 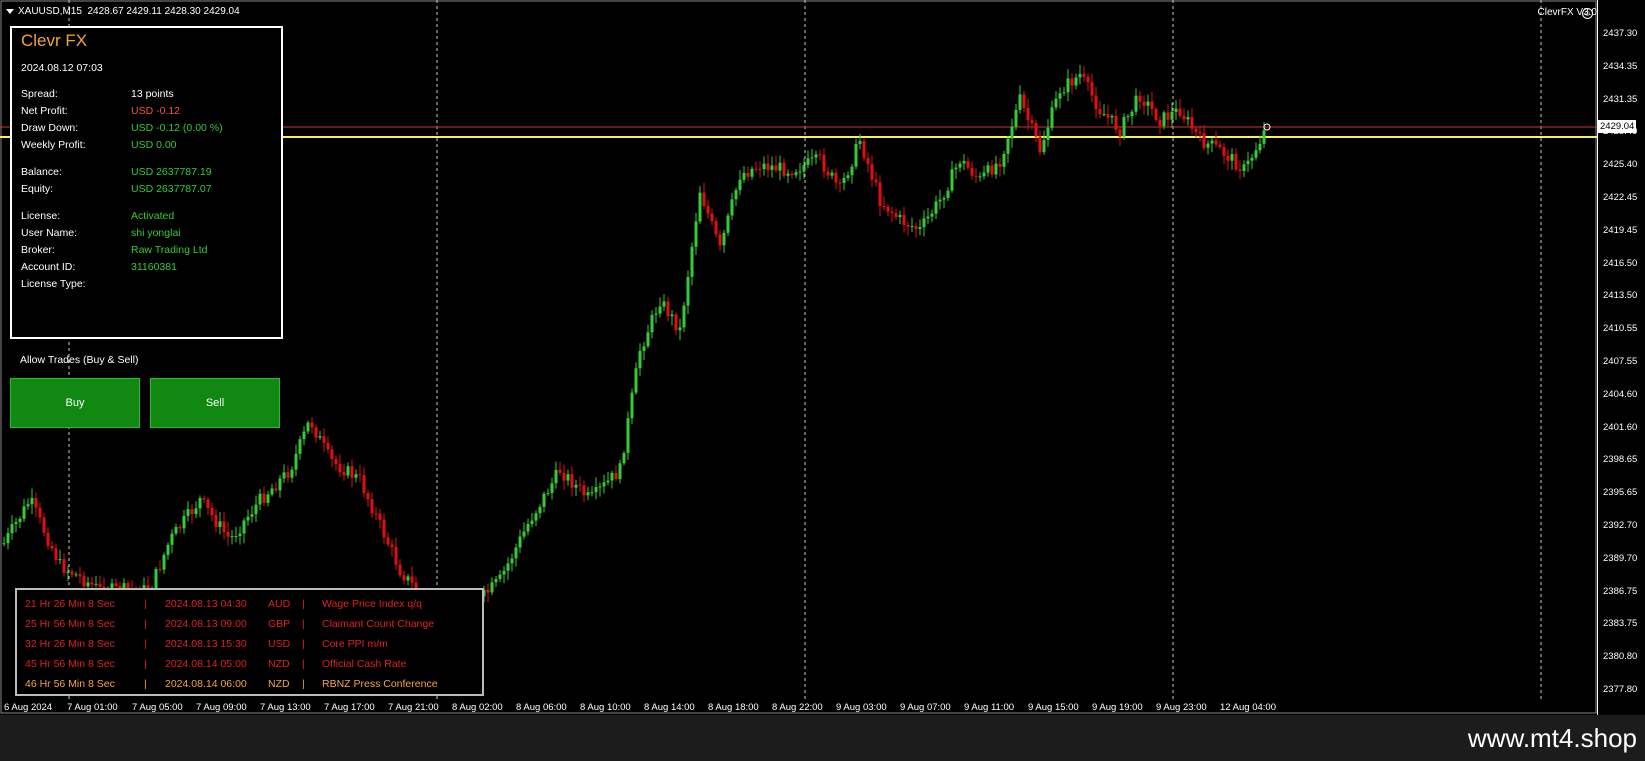 I want to click on panel-datetime: 2024.08.12 07:03, so click(x=62, y=68).